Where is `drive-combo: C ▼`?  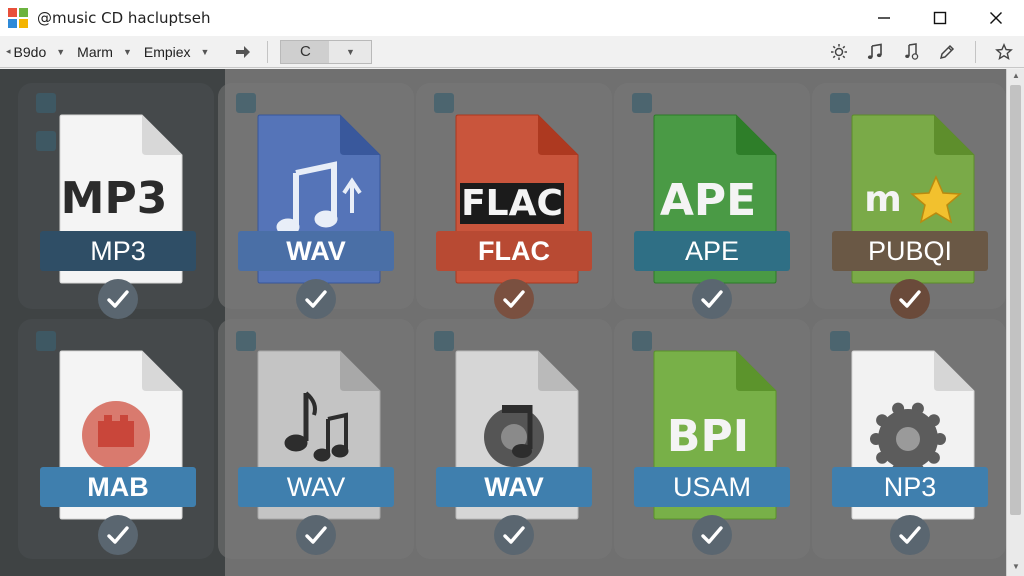
drive-combo: C ▼ is located at coordinates (326, 51).